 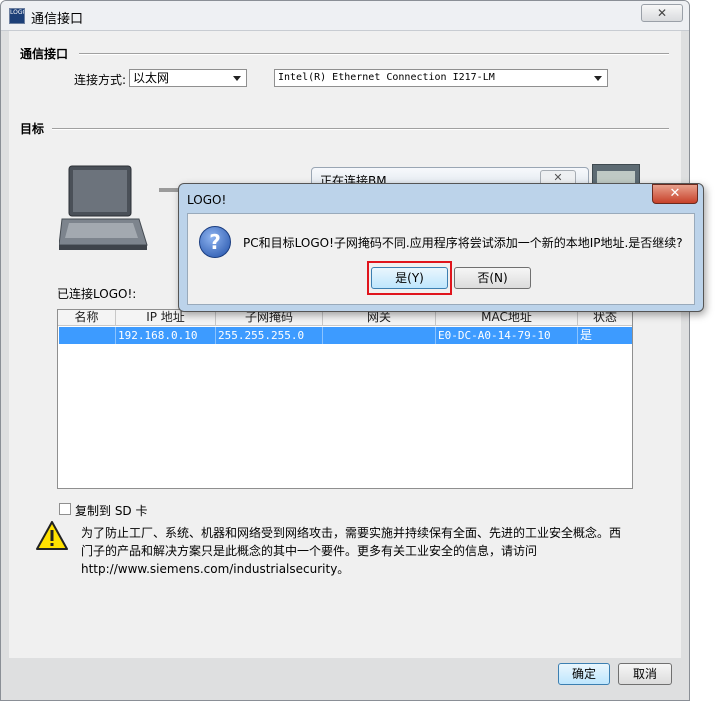 What do you see at coordinates (409, 278) in the screenshot?
I see `yes-button: 是(Y)` at bounding box center [409, 278].